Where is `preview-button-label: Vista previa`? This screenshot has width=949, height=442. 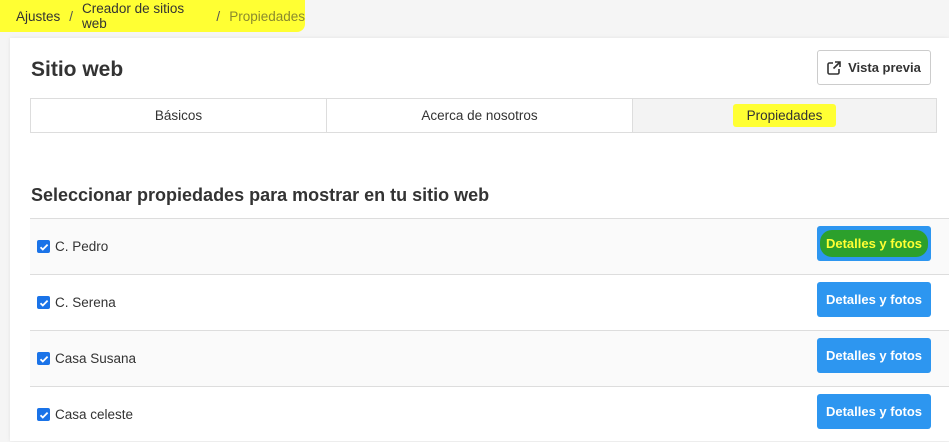
preview-button-label: Vista previa is located at coordinates (884, 67).